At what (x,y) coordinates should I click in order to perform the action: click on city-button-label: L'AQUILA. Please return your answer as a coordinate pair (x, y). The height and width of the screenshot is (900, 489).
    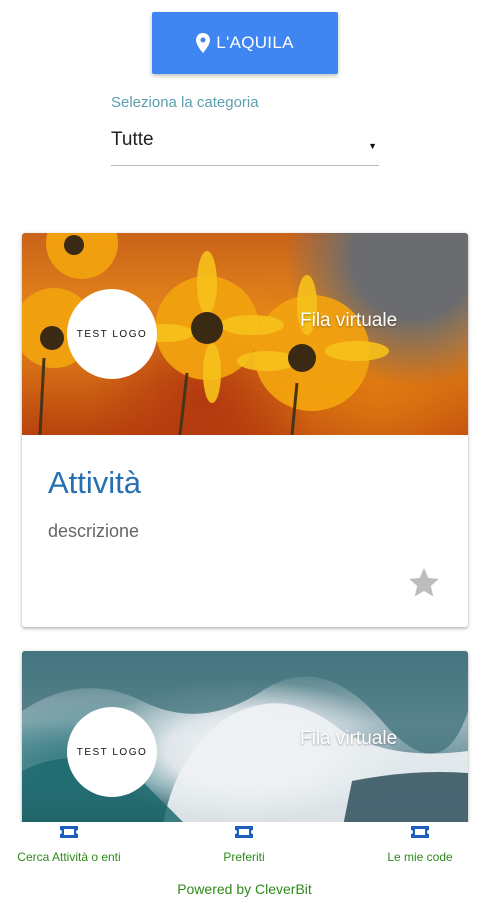
    Looking at the image, I should click on (255, 42).